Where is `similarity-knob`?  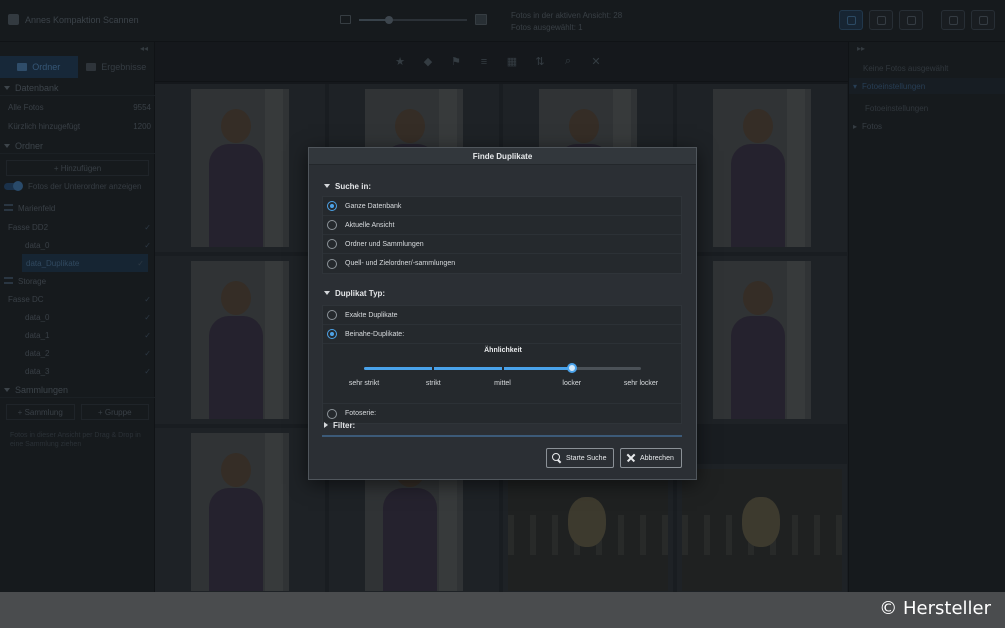 similarity-knob is located at coordinates (571, 368).